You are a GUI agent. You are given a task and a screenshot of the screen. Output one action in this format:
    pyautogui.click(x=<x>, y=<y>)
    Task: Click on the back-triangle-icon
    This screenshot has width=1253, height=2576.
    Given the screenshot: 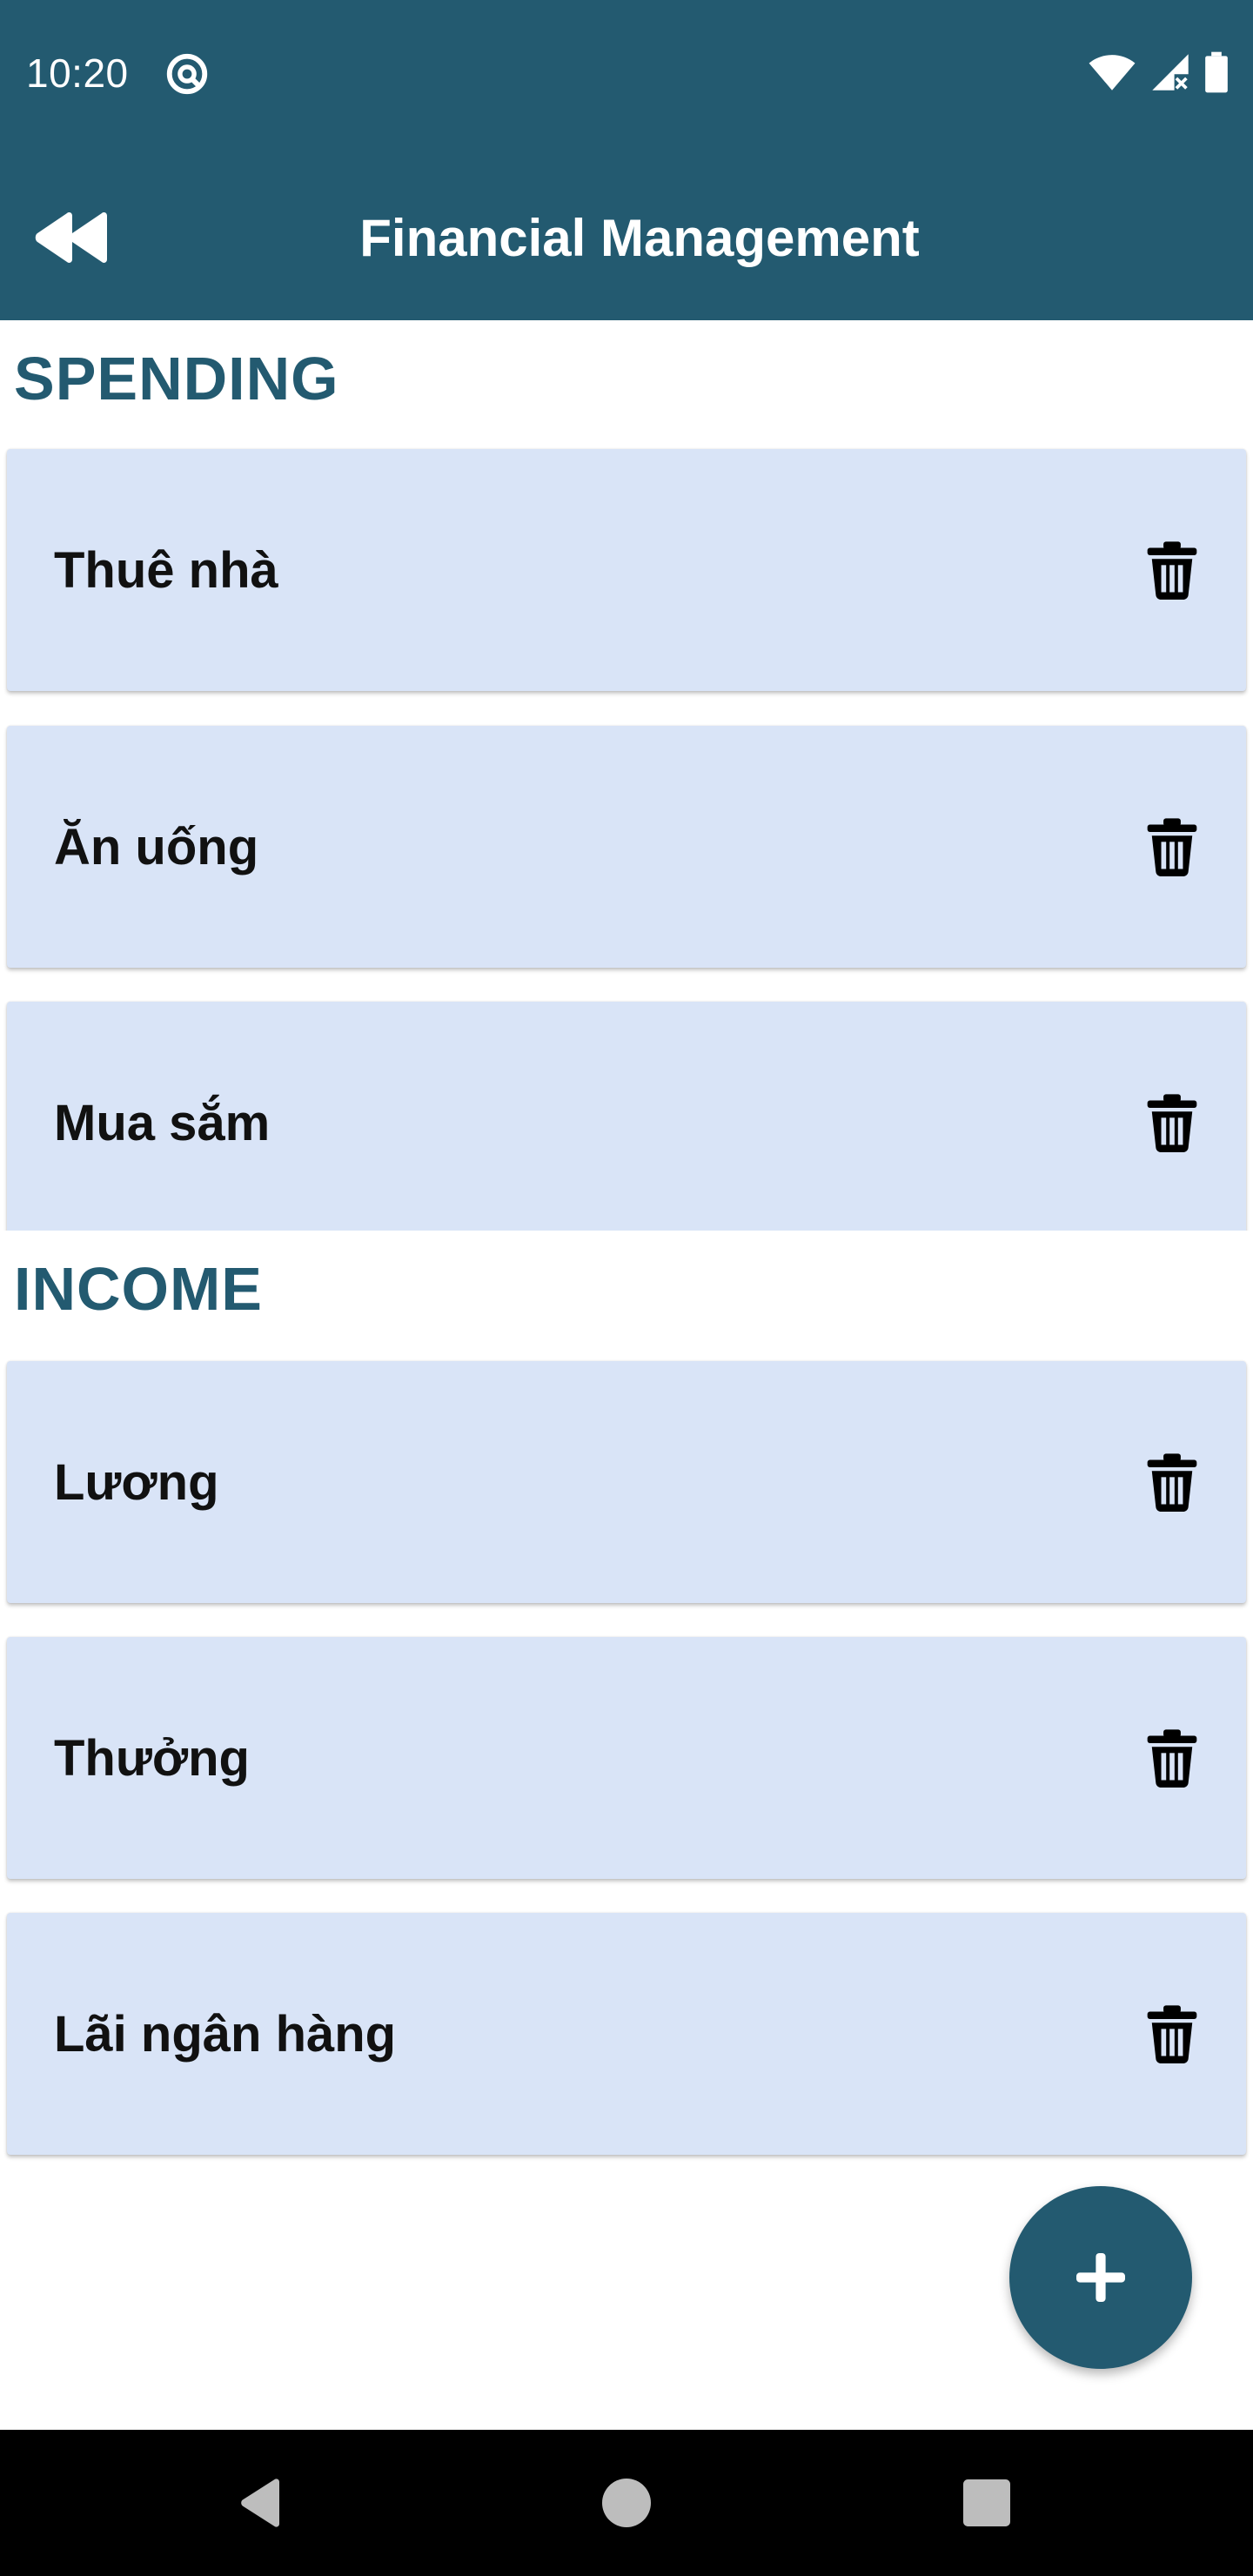 What is the action you would take?
    pyautogui.click(x=260, y=2503)
    